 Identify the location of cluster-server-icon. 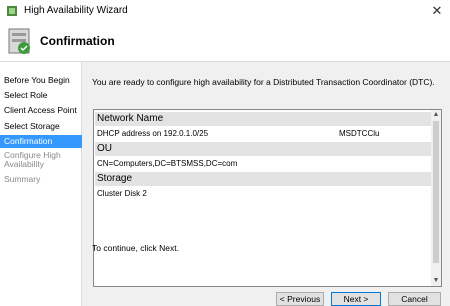
(19, 41).